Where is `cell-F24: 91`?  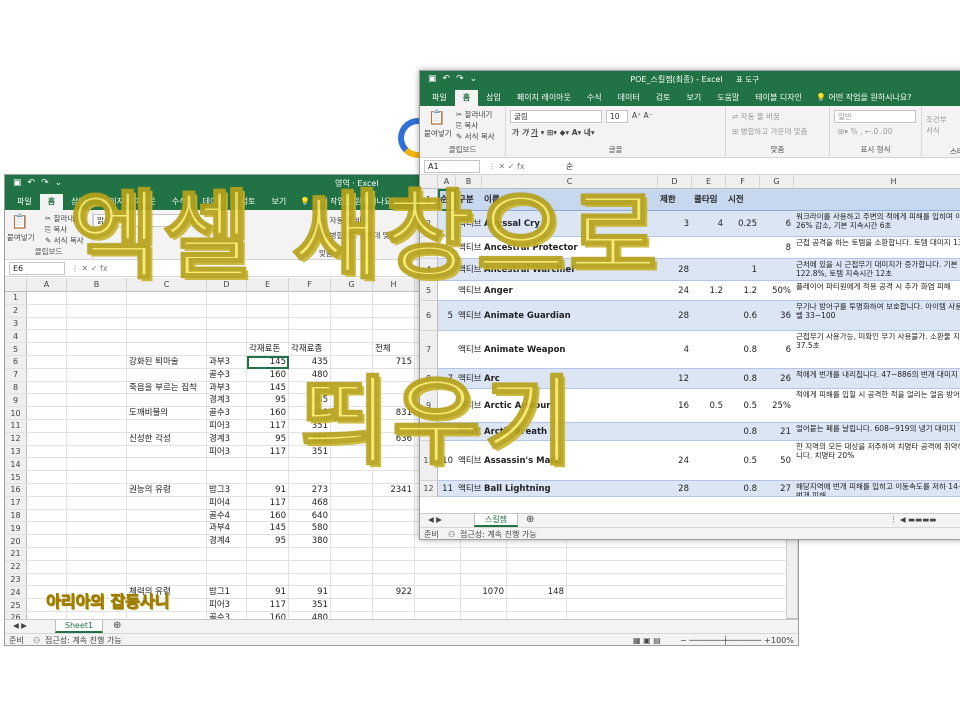 cell-F24: 91 is located at coordinates (308, 592).